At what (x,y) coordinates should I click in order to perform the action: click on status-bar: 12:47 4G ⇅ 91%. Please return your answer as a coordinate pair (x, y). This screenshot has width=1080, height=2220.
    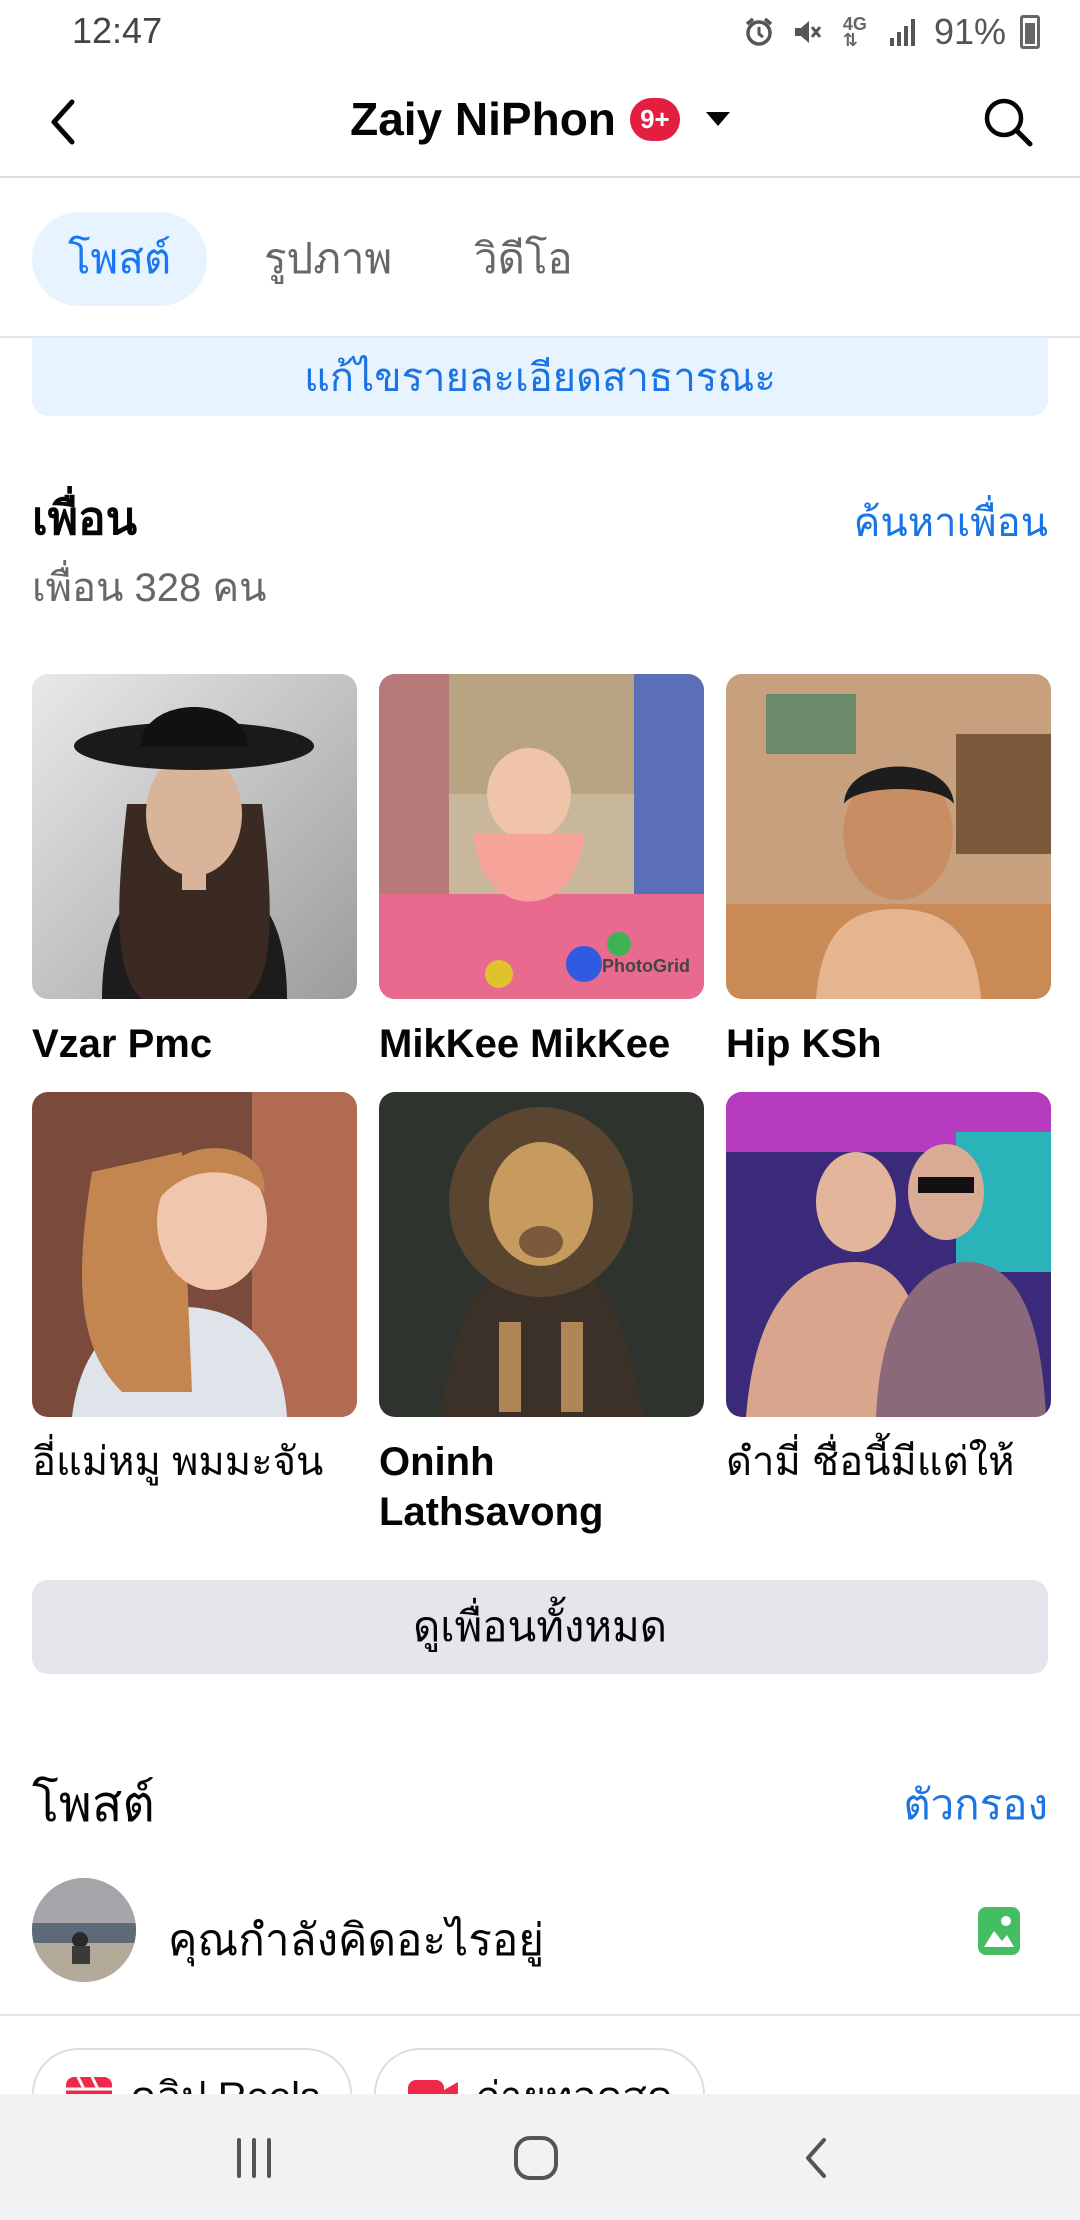
    Looking at the image, I should click on (540, 33).